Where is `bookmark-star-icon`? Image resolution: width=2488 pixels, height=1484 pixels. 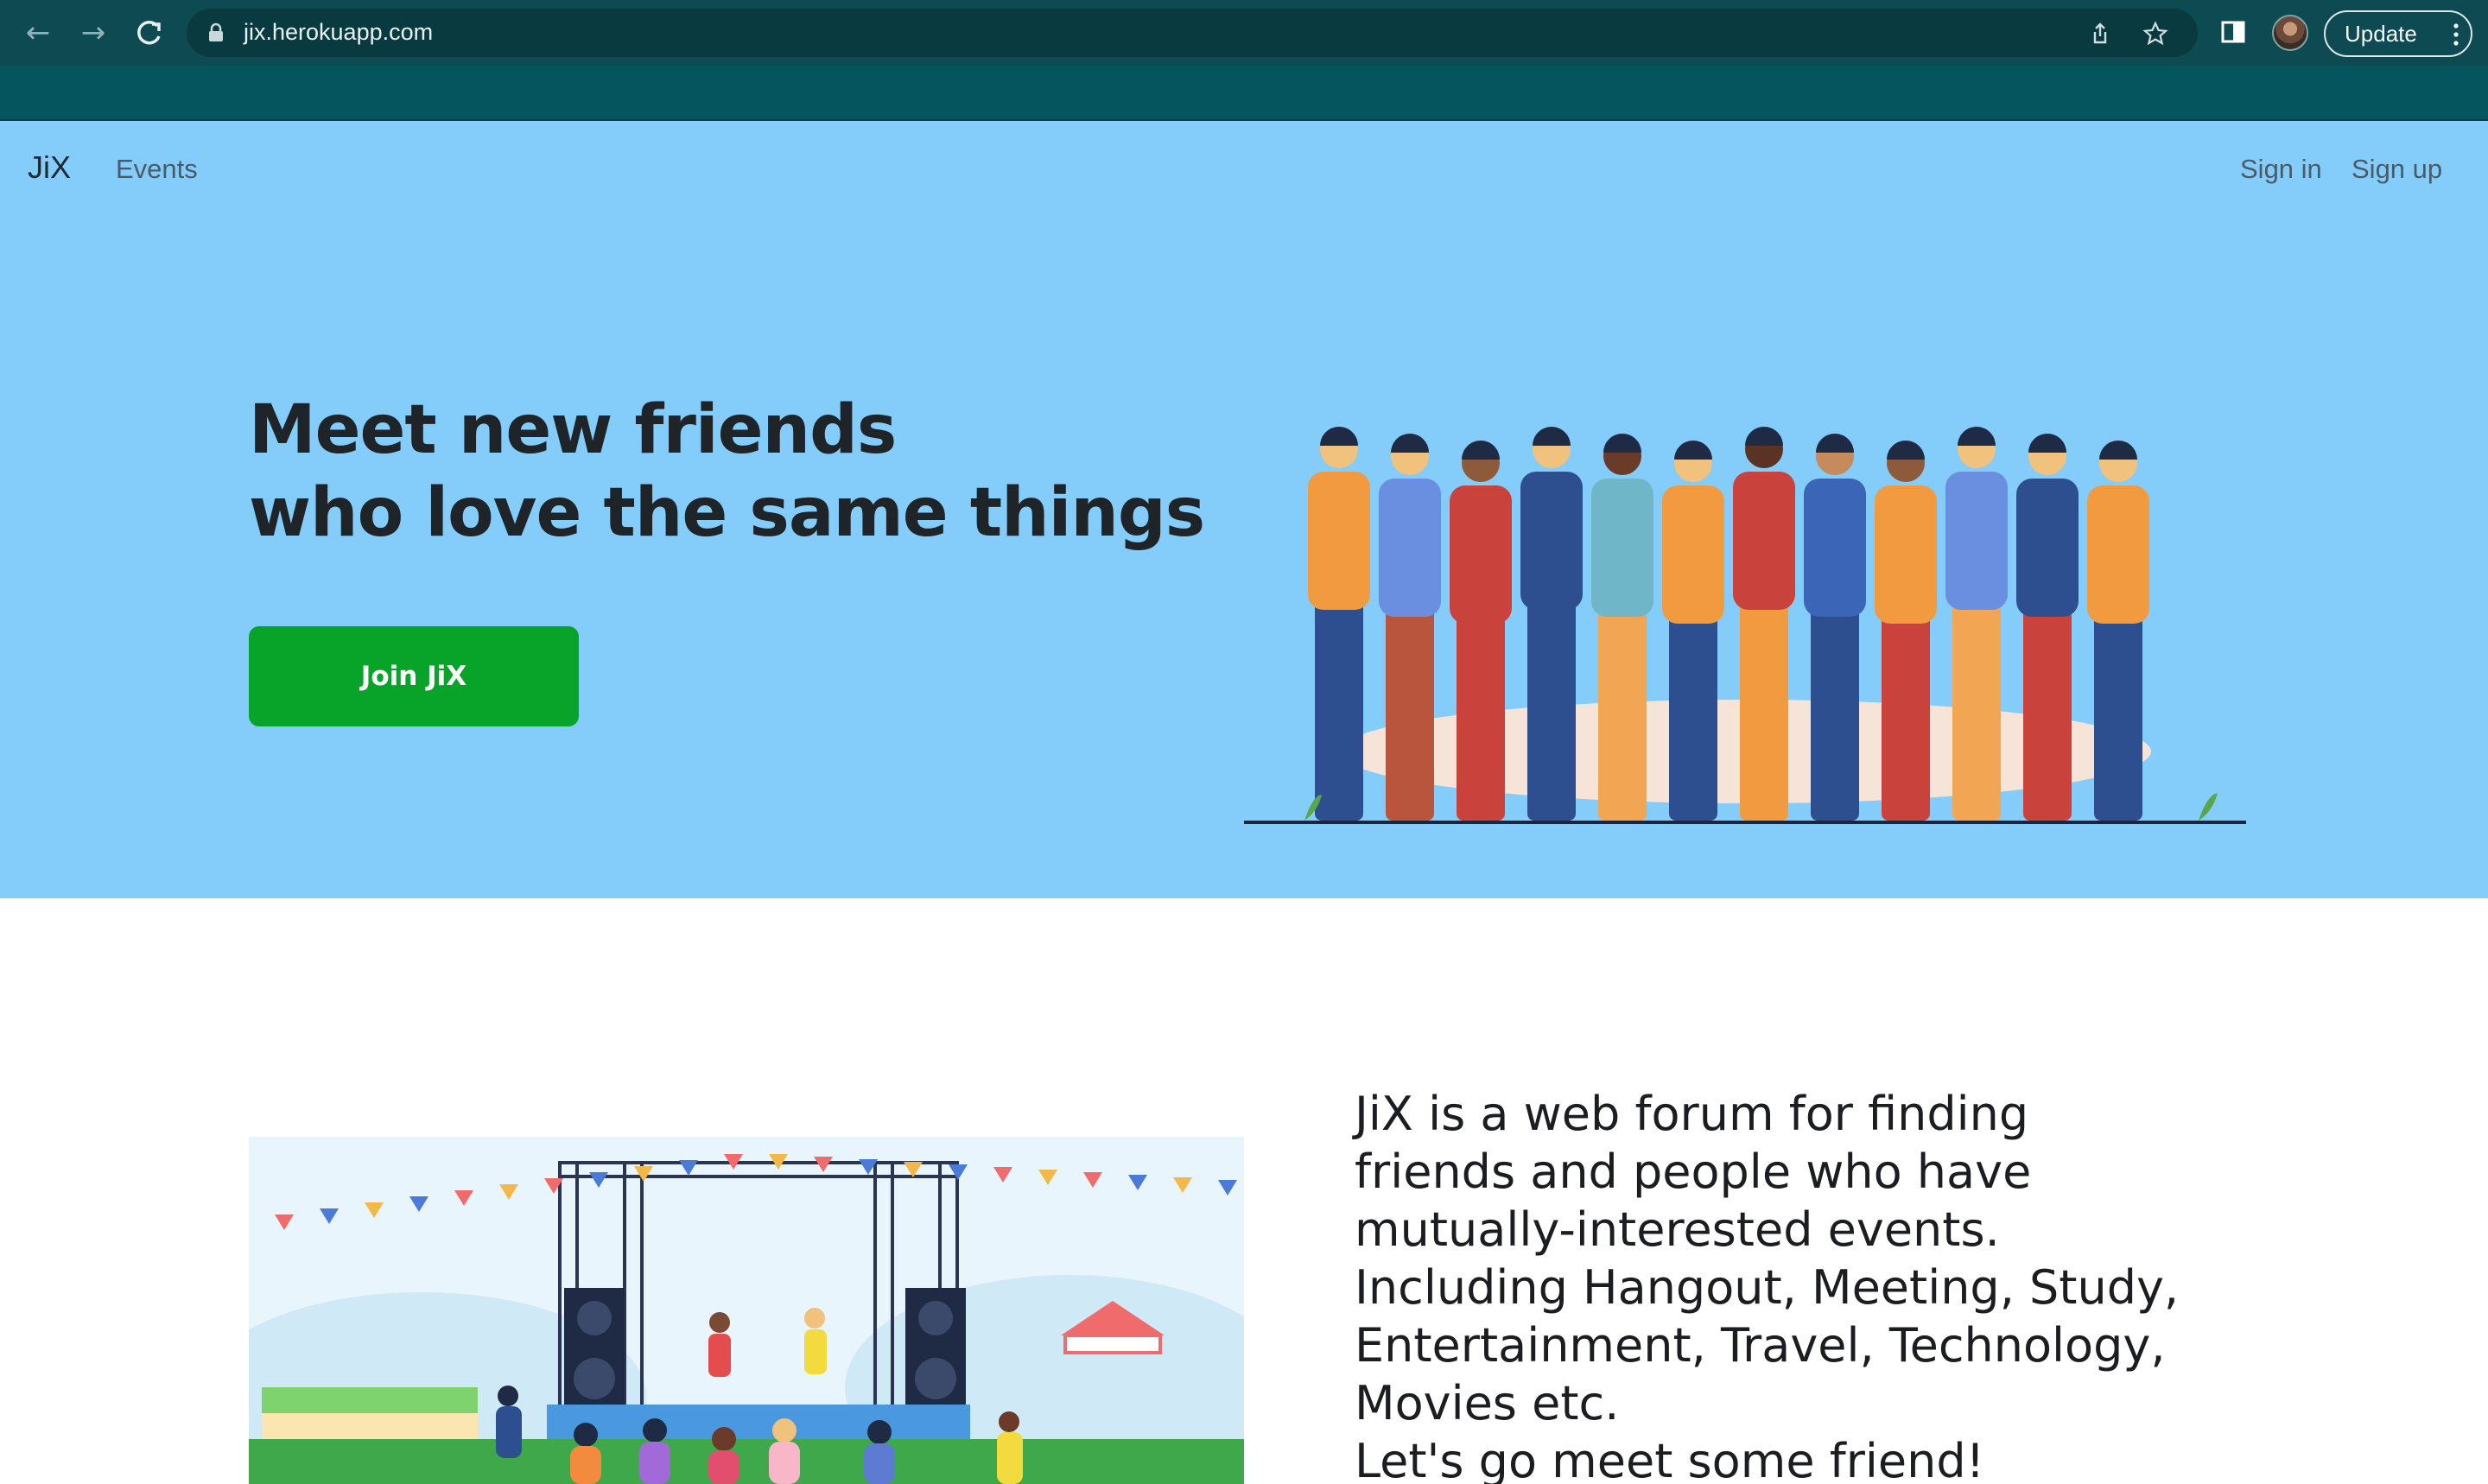
bookmark-star-icon is located at coordinates (2155, 34).